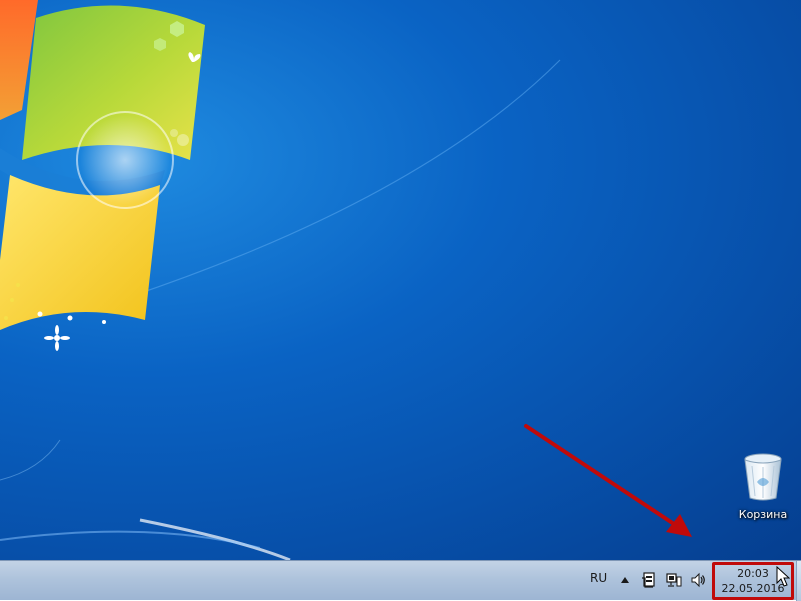  I want to click on show-desktop-button, so click(798, 581).